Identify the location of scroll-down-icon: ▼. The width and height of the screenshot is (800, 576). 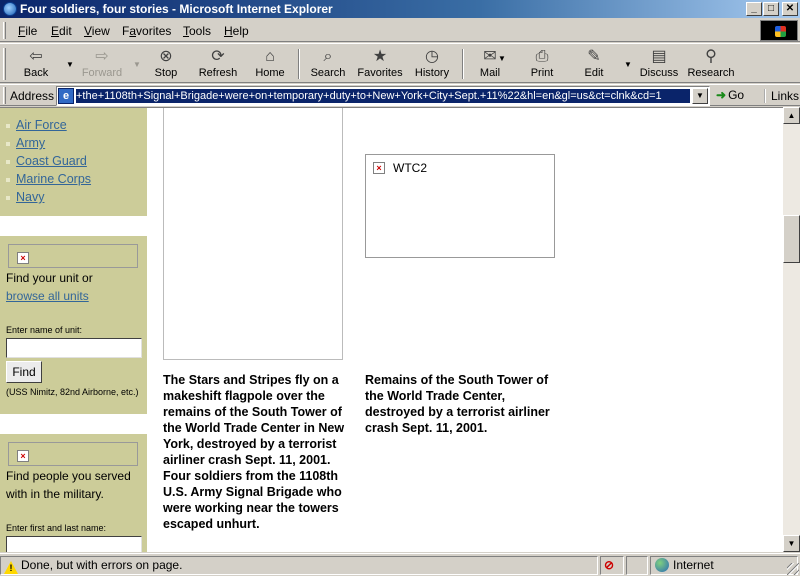
(791, 543).